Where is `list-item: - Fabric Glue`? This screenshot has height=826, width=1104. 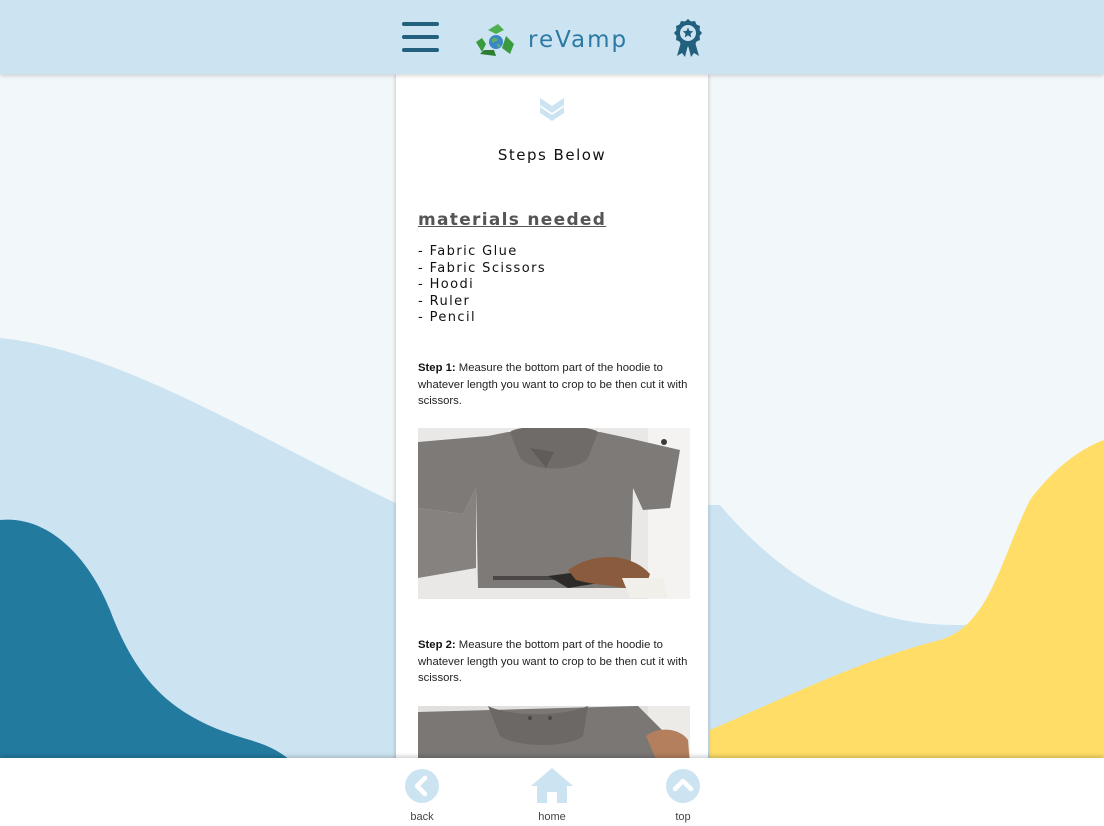
list-item: - Fabric Glue is located at coordinates (468, 251).